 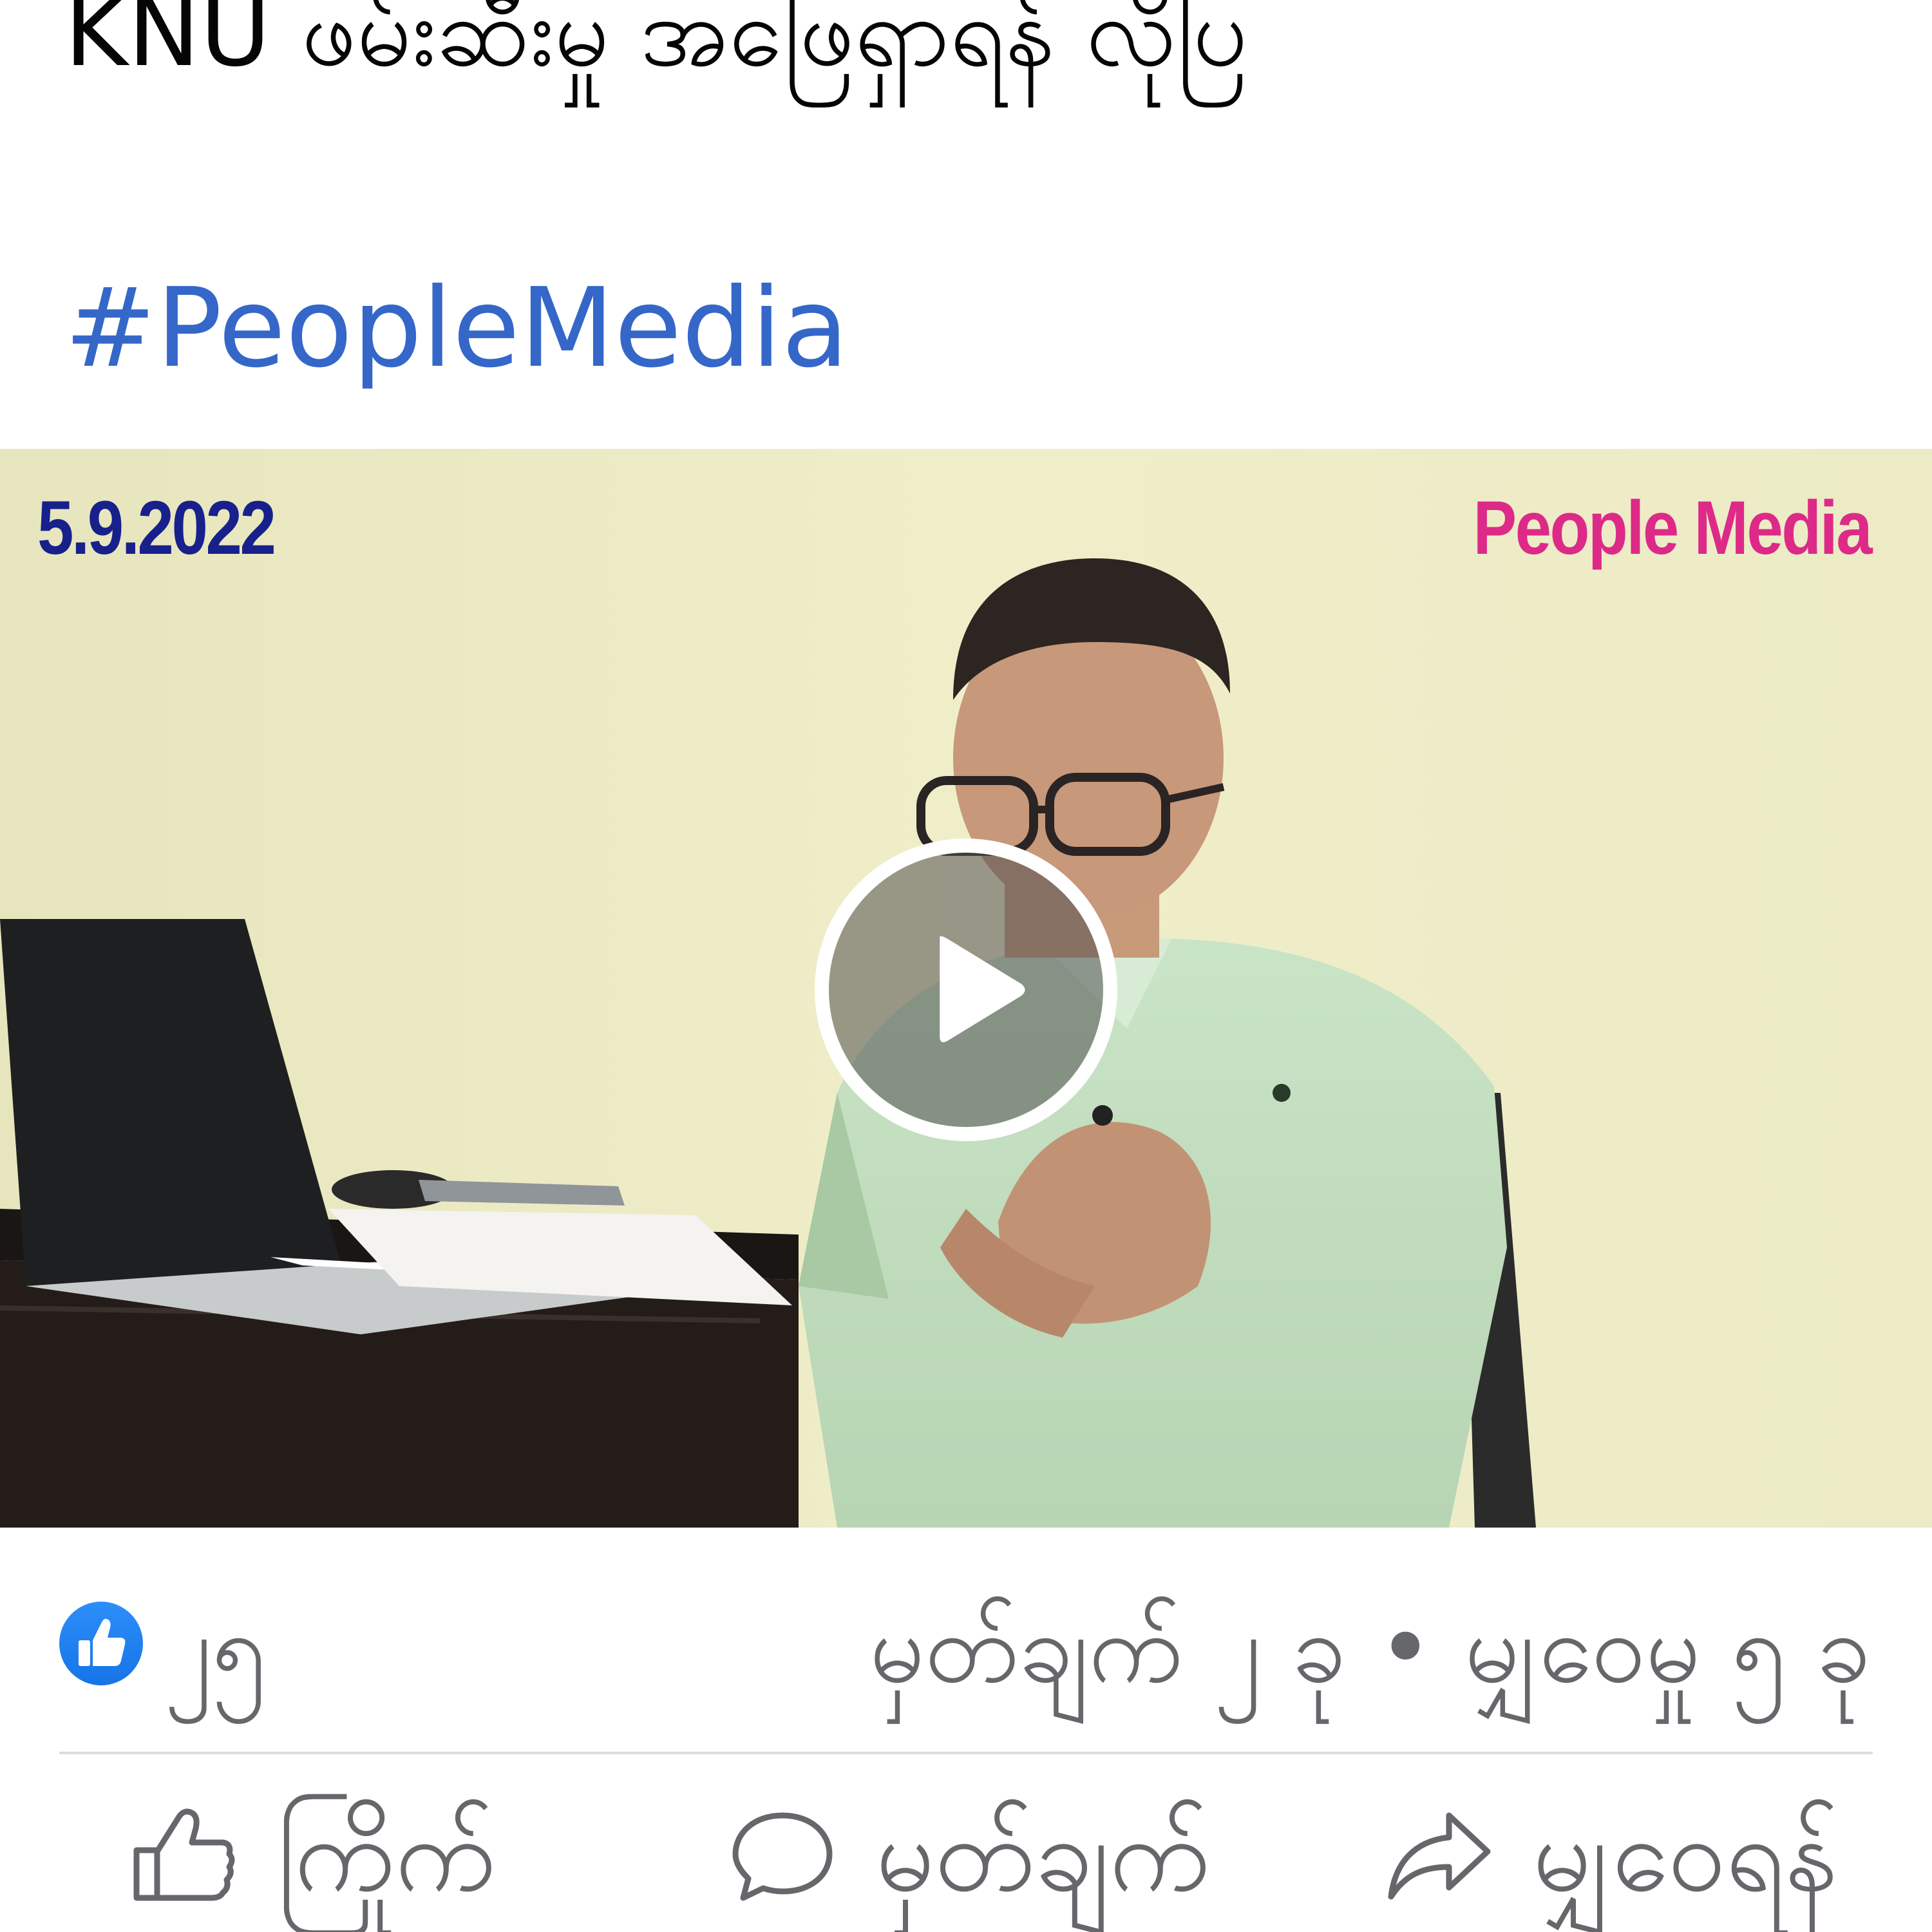 I want to click on like-reaction-icon, so click(x=101, y=1643).